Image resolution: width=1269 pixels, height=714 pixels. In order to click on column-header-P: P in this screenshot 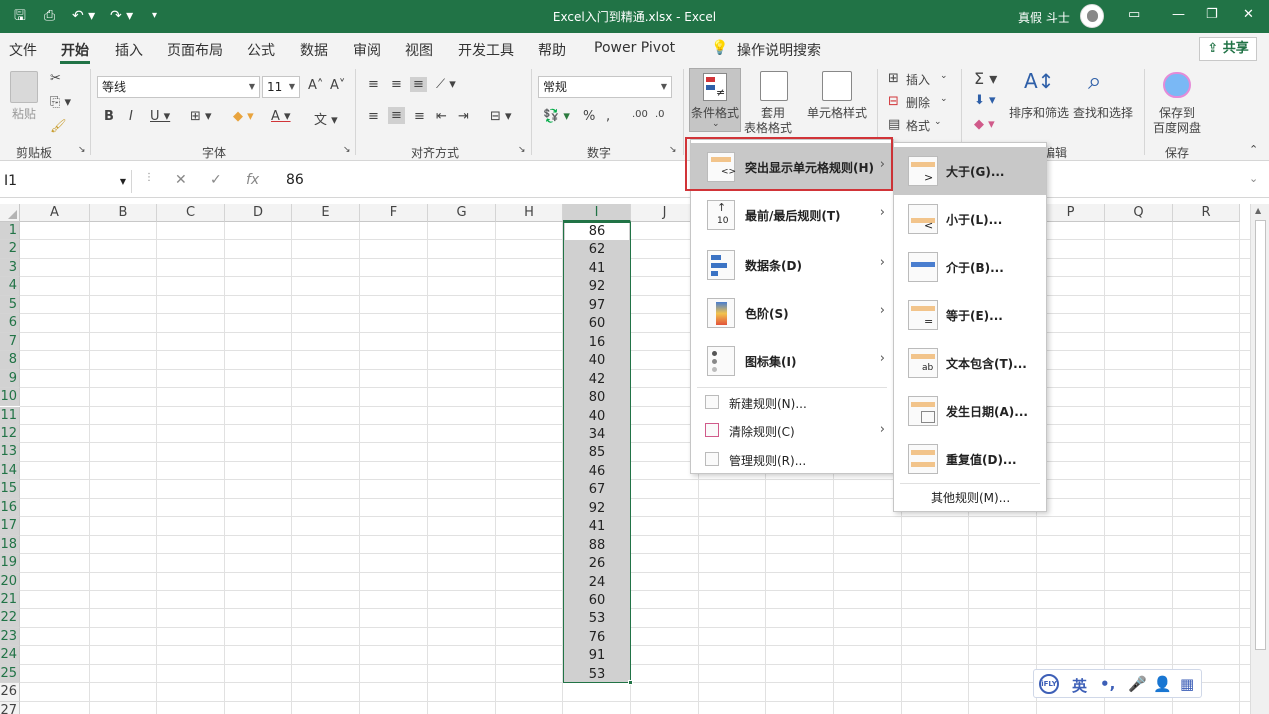, I will do `click(1071, 213)`.